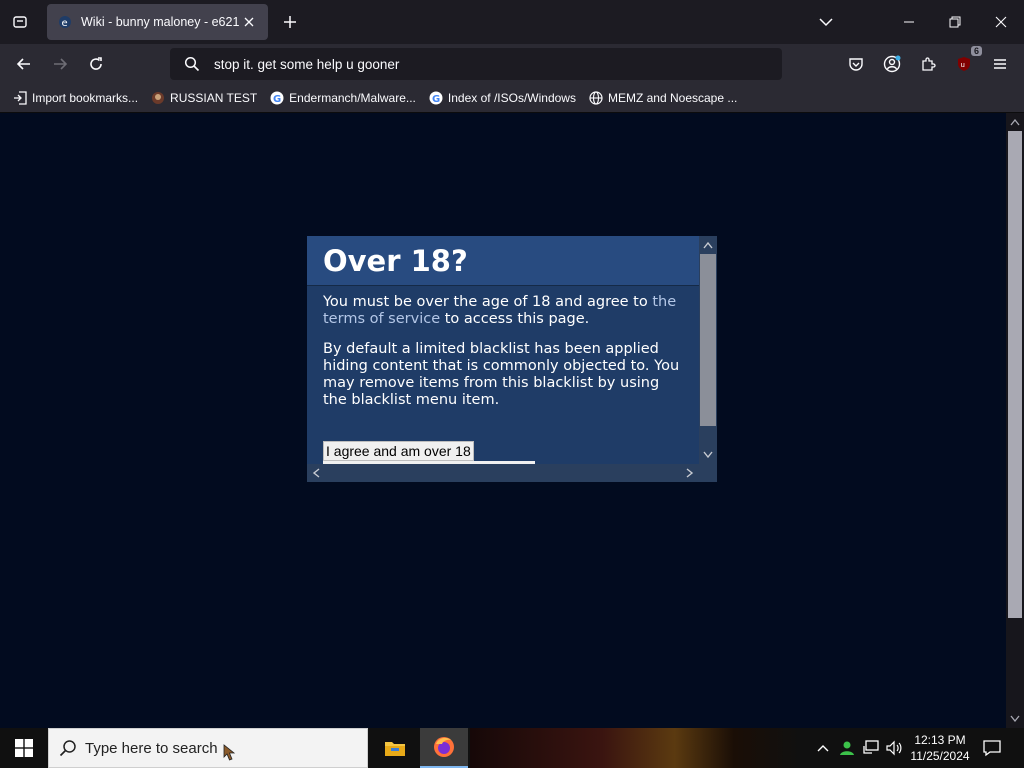  I want to click on firefox-taskbar-button, so click(444, 748).